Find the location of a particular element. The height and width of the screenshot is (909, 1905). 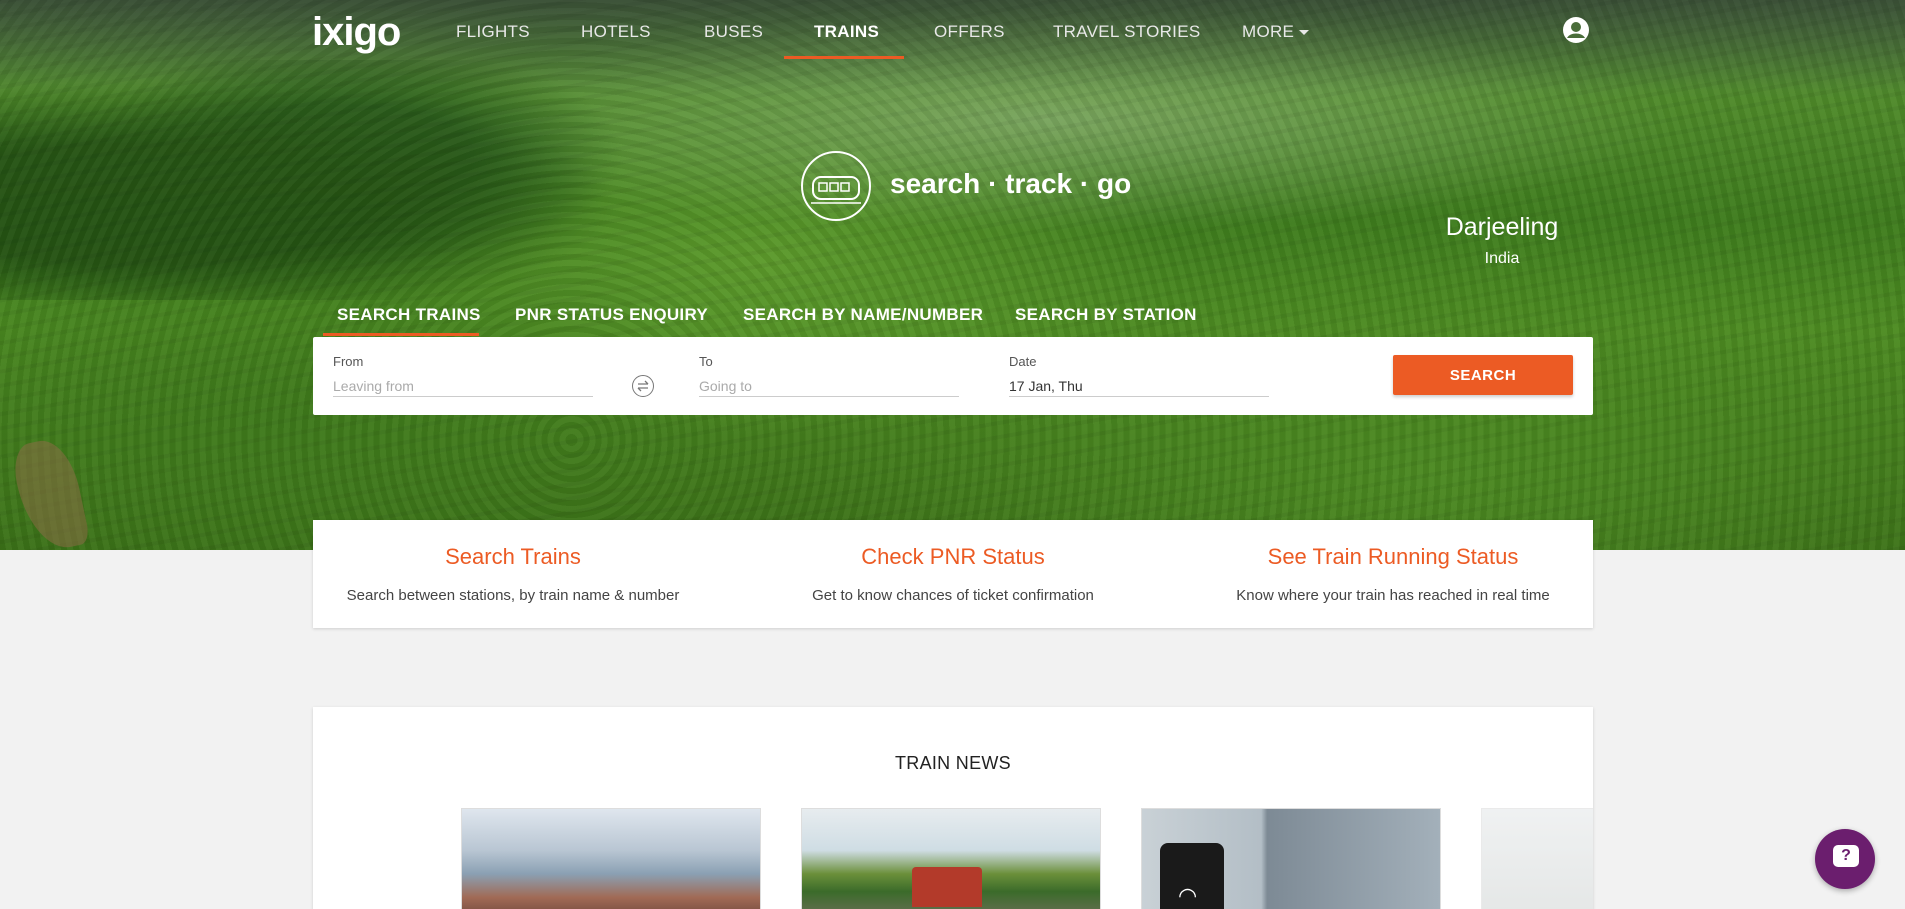

tab-pnr-status: PNR STATUS ENQUIRY is located at coordinates (611, 315).